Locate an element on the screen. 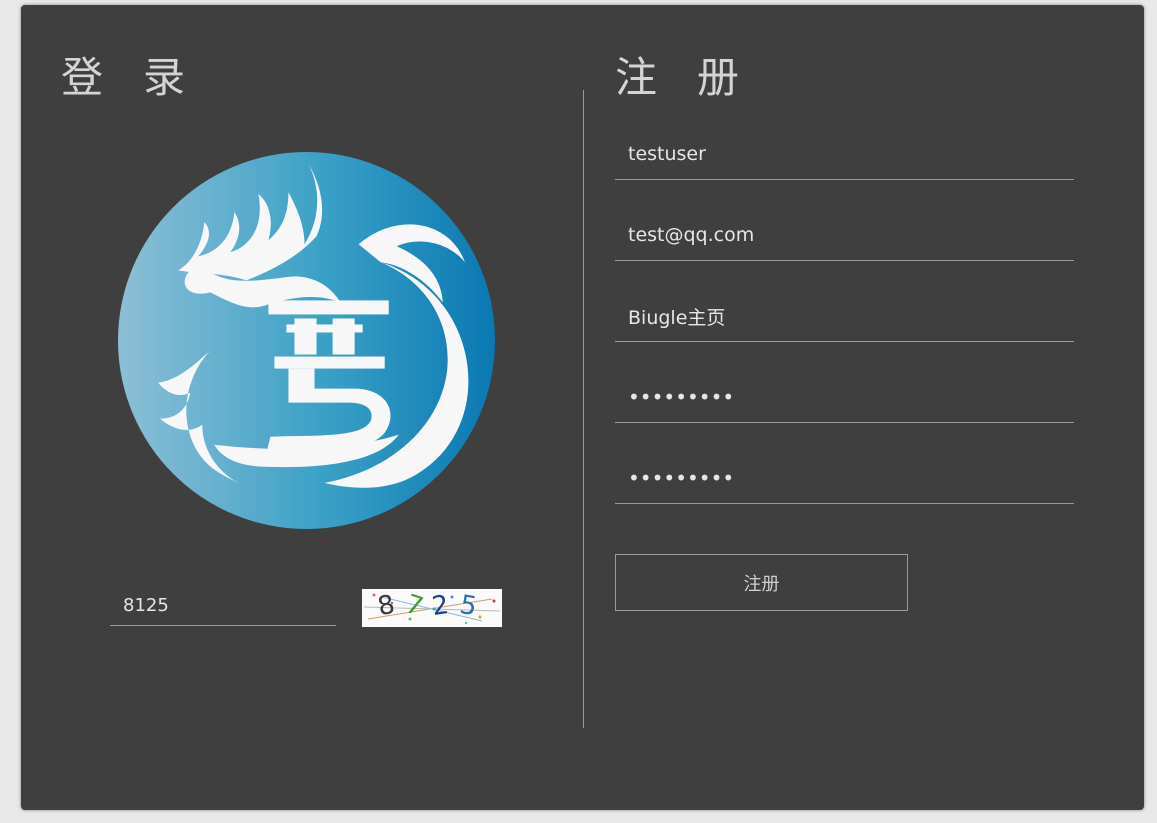 The image size is (1157, 823). username-input is located at coordinates (844, 154).